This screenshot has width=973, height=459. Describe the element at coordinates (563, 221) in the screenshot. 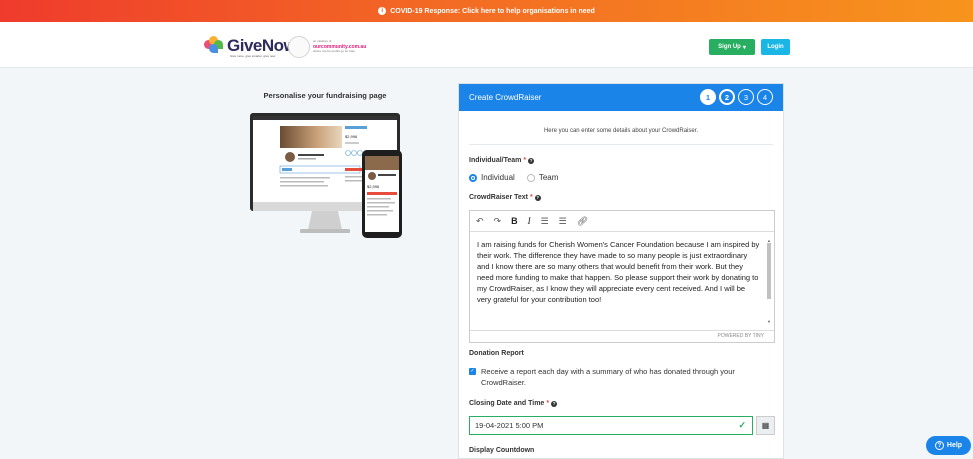

I see `numbered-list-icon: ☰` at that location.